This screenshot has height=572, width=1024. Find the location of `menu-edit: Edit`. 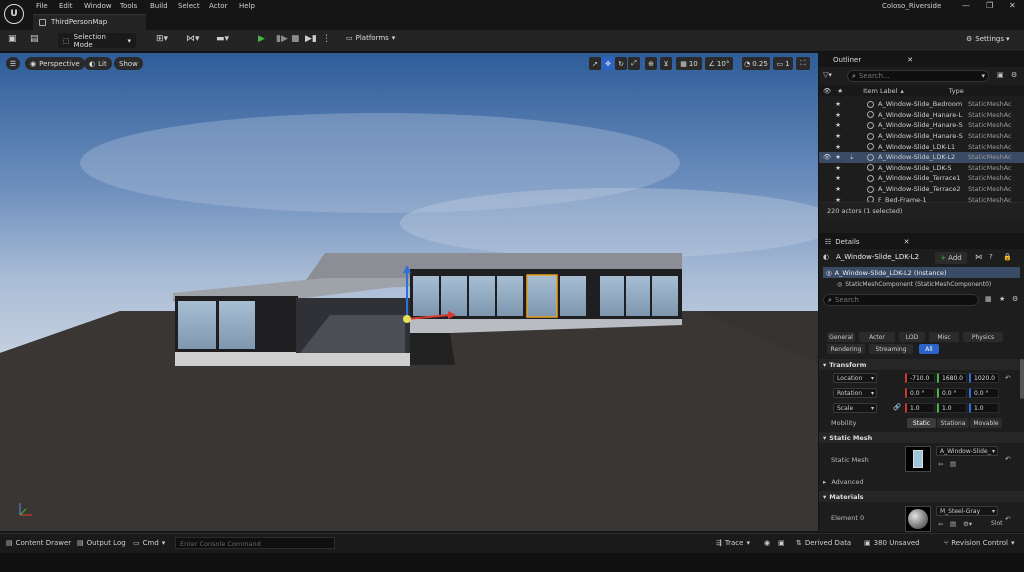

menu-edit: Edit is located at coordinates (66, 6).